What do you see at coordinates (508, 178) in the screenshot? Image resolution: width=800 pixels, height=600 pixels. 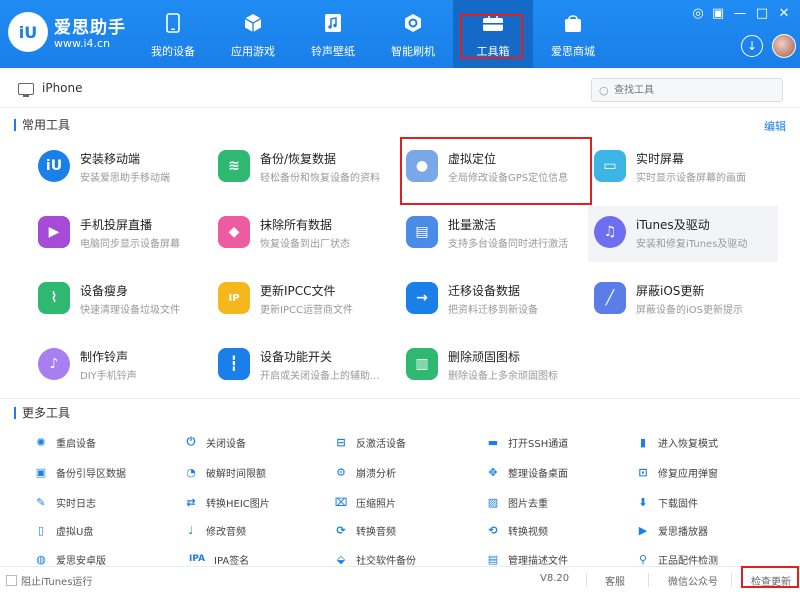 I see `tool-description: 全局修改设备GPS定位信息` at bounding box center [508, 178].